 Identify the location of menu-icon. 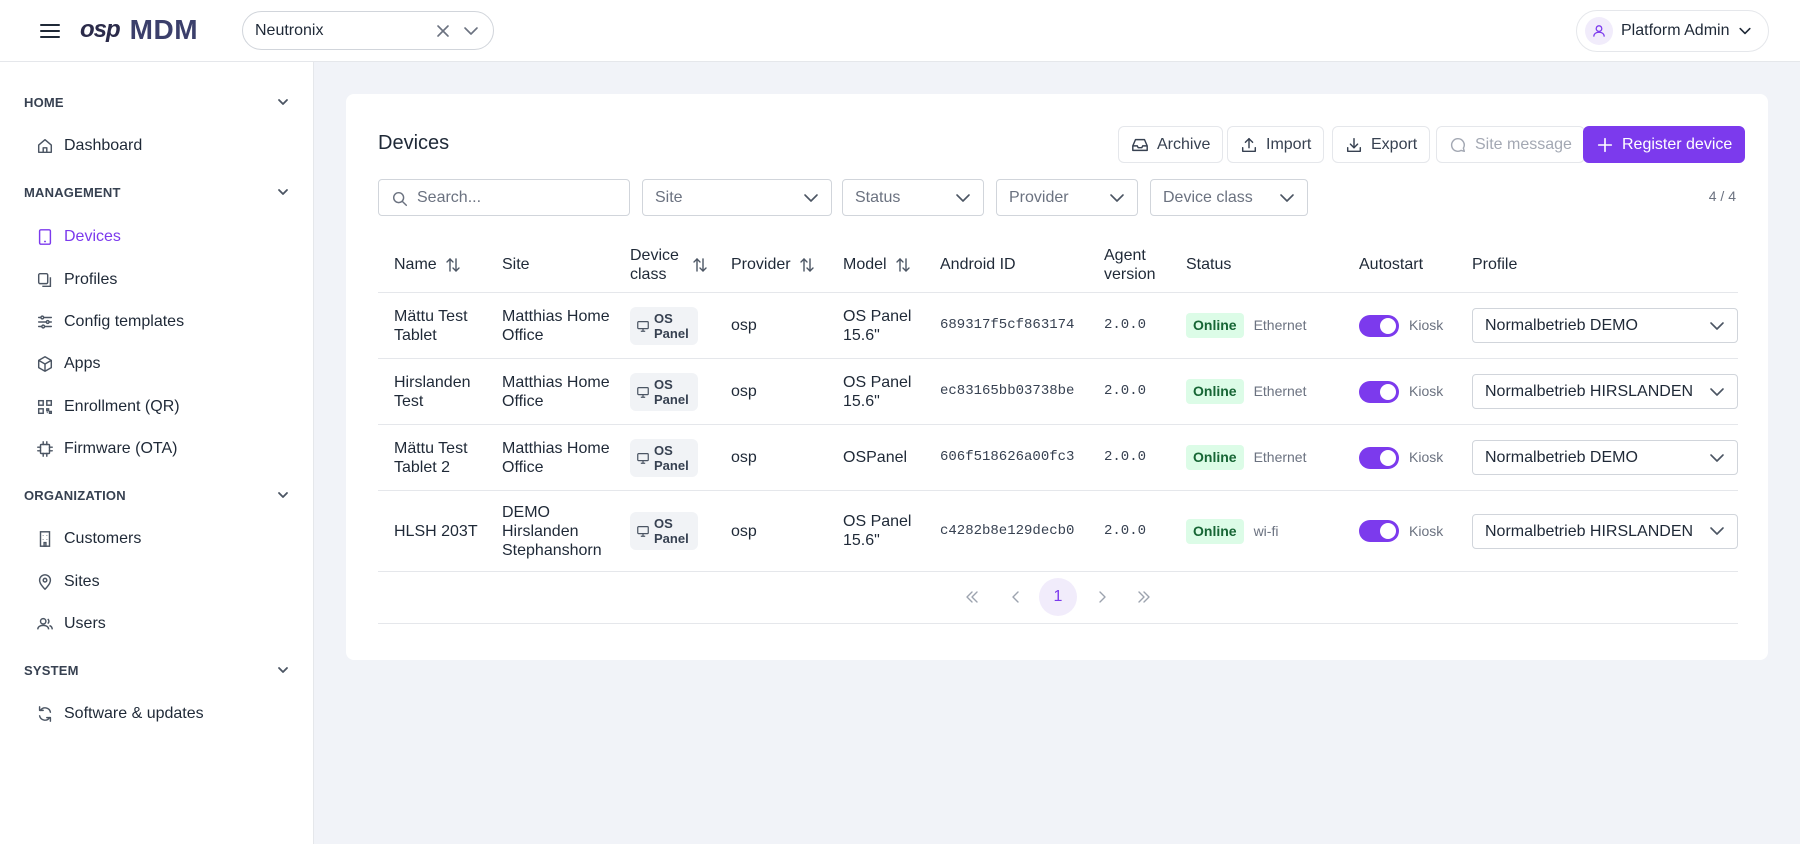
(50, 31).